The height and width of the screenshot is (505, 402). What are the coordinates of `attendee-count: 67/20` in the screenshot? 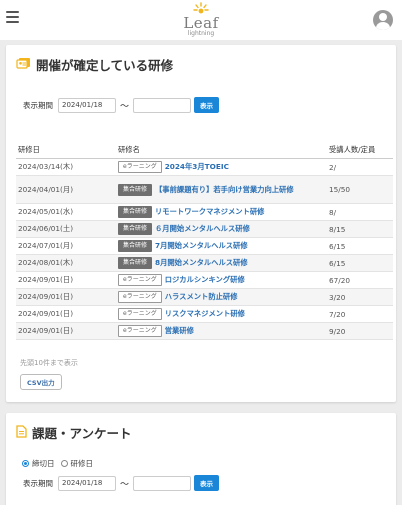 It's located at (360, 280).